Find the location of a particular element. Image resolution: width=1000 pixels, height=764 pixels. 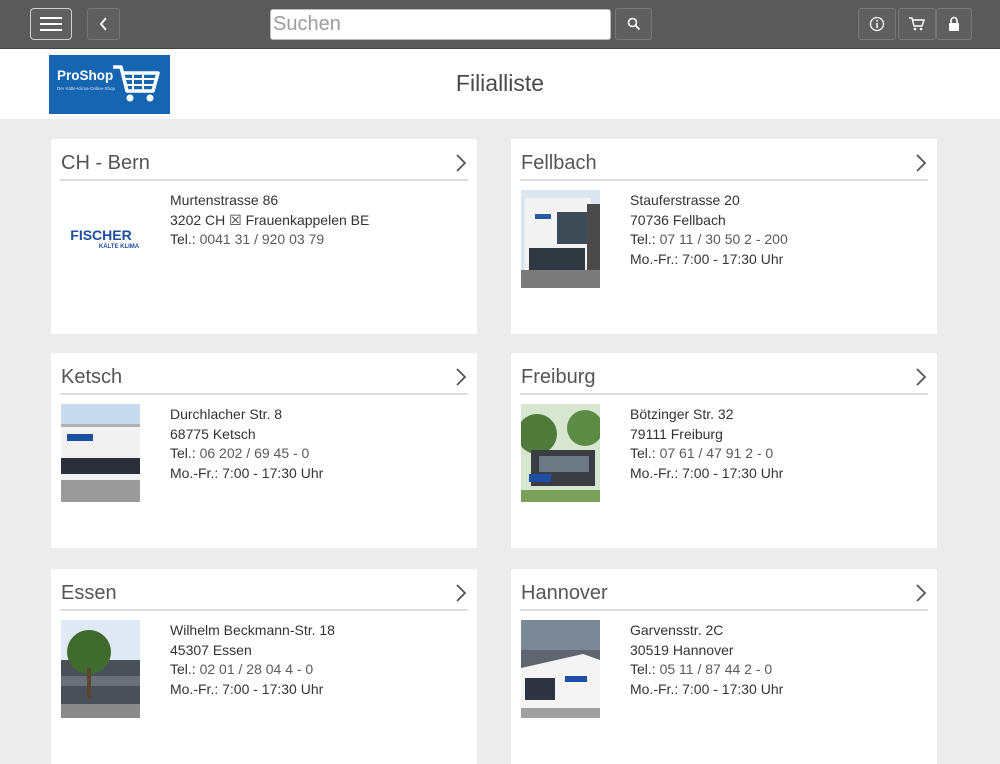

info-icon is located at coordinates (877, 24).